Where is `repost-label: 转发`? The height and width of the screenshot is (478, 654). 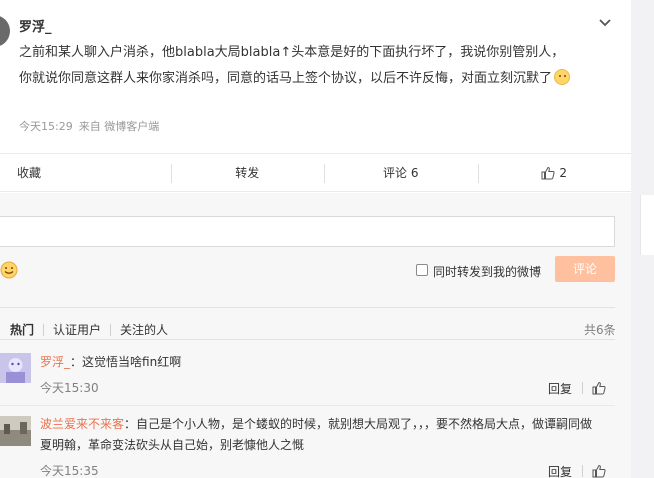
repost-label: 转发 is located at coordinates (247, 173).